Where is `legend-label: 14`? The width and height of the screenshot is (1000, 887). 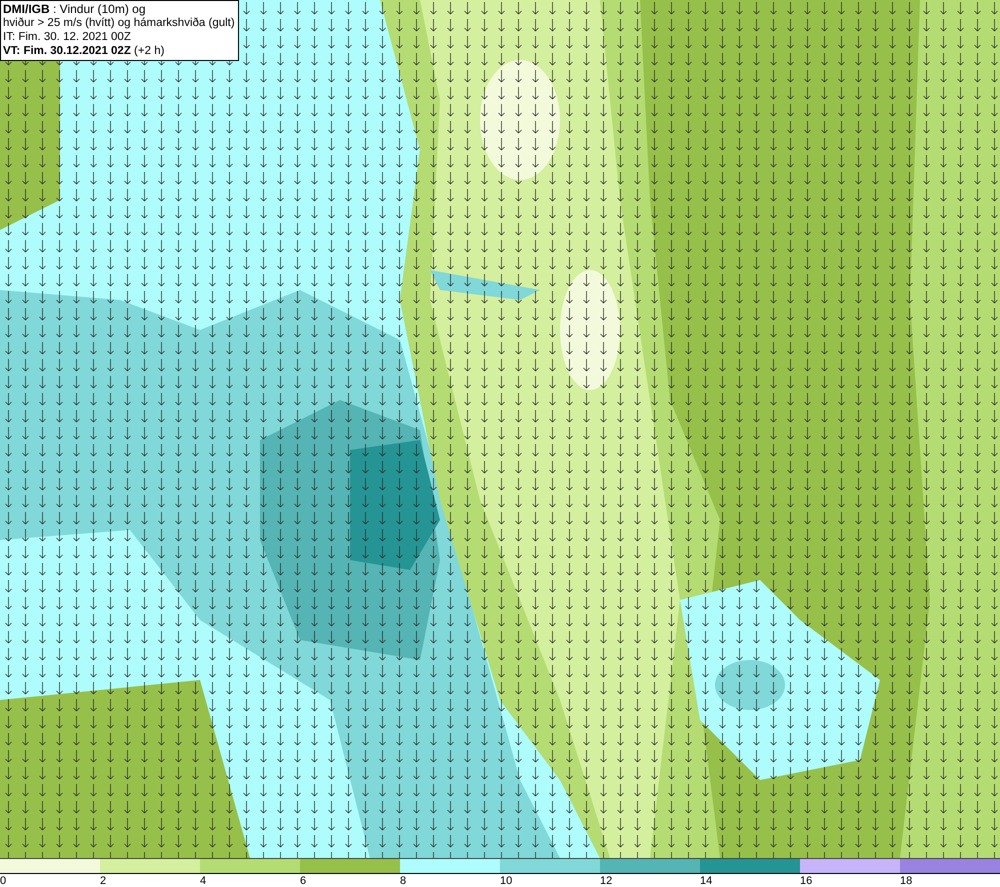 legend-label: 14 is located at coordinates (706, 881).